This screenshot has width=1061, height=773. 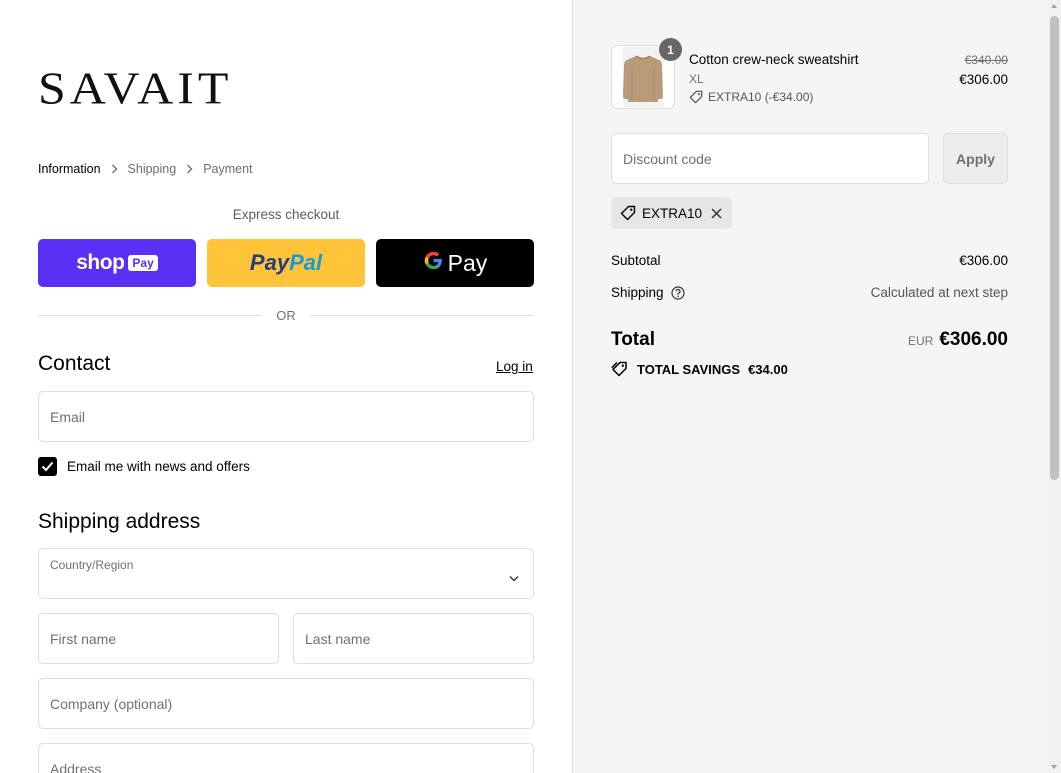 I want to click on applied-discount-chip: EXTRA10, so click(x=672, y=213).